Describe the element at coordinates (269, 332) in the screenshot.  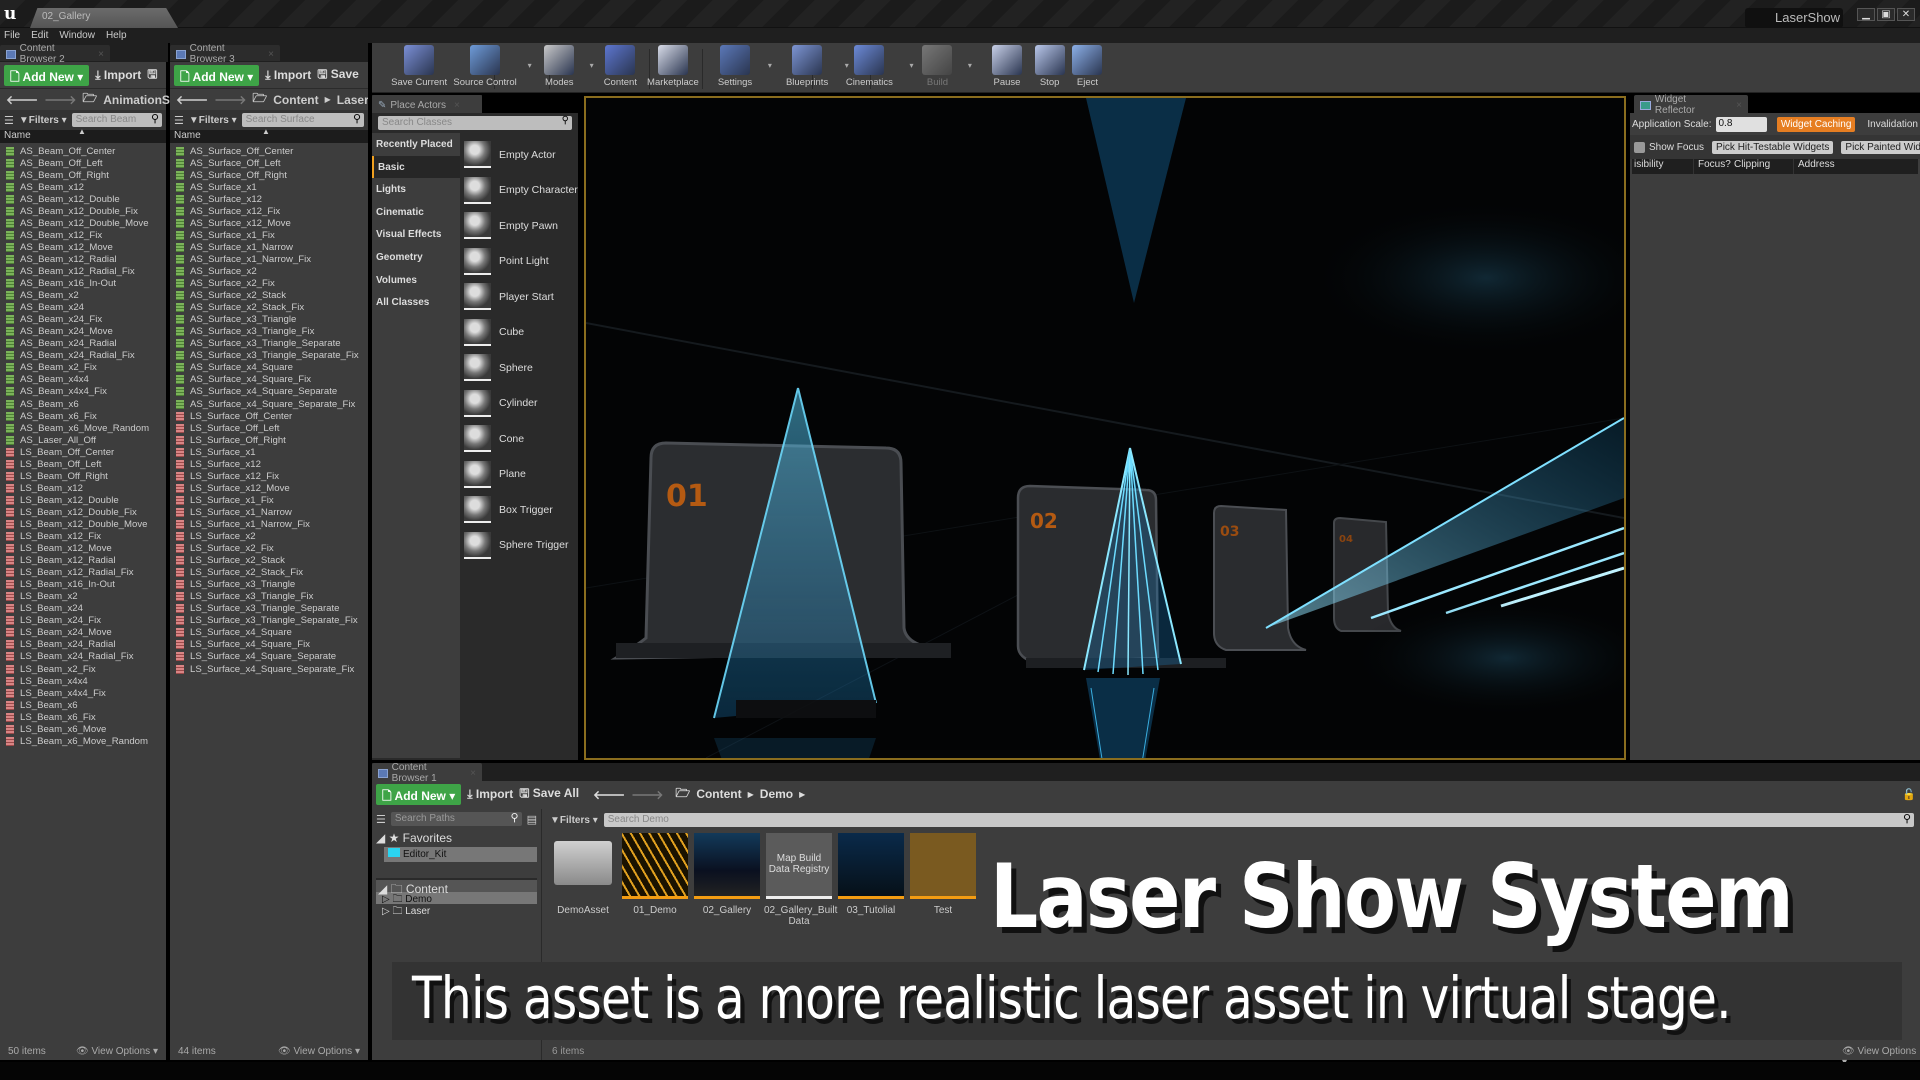
I see `asset-list-item: AS_Surface_x3_Triangle_Fix` at that location.